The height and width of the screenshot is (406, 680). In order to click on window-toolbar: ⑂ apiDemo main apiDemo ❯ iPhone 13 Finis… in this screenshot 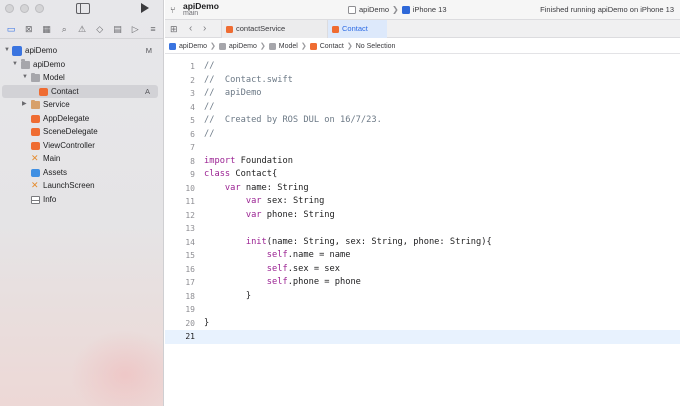, I will do `click(422, 9)`.